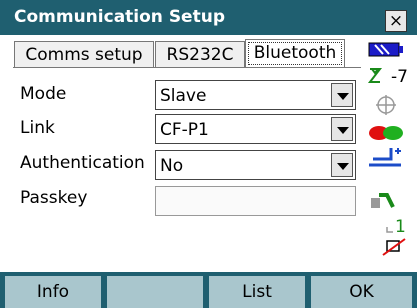 This screenshot has width=417, height=308. I want to click on authentication-select: No, so click(255, 165).